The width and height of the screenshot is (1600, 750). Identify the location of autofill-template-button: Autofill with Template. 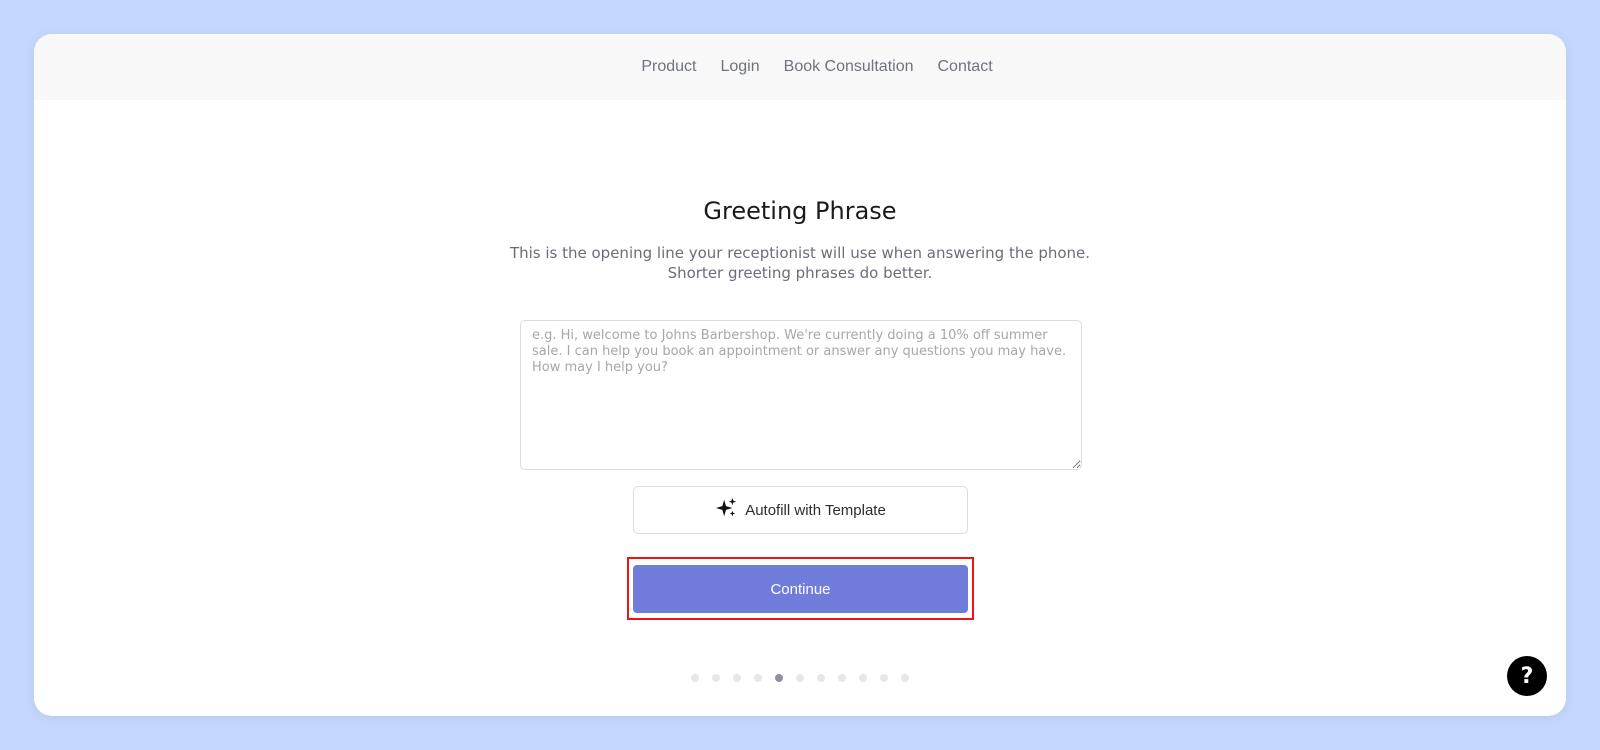
(800, 510).